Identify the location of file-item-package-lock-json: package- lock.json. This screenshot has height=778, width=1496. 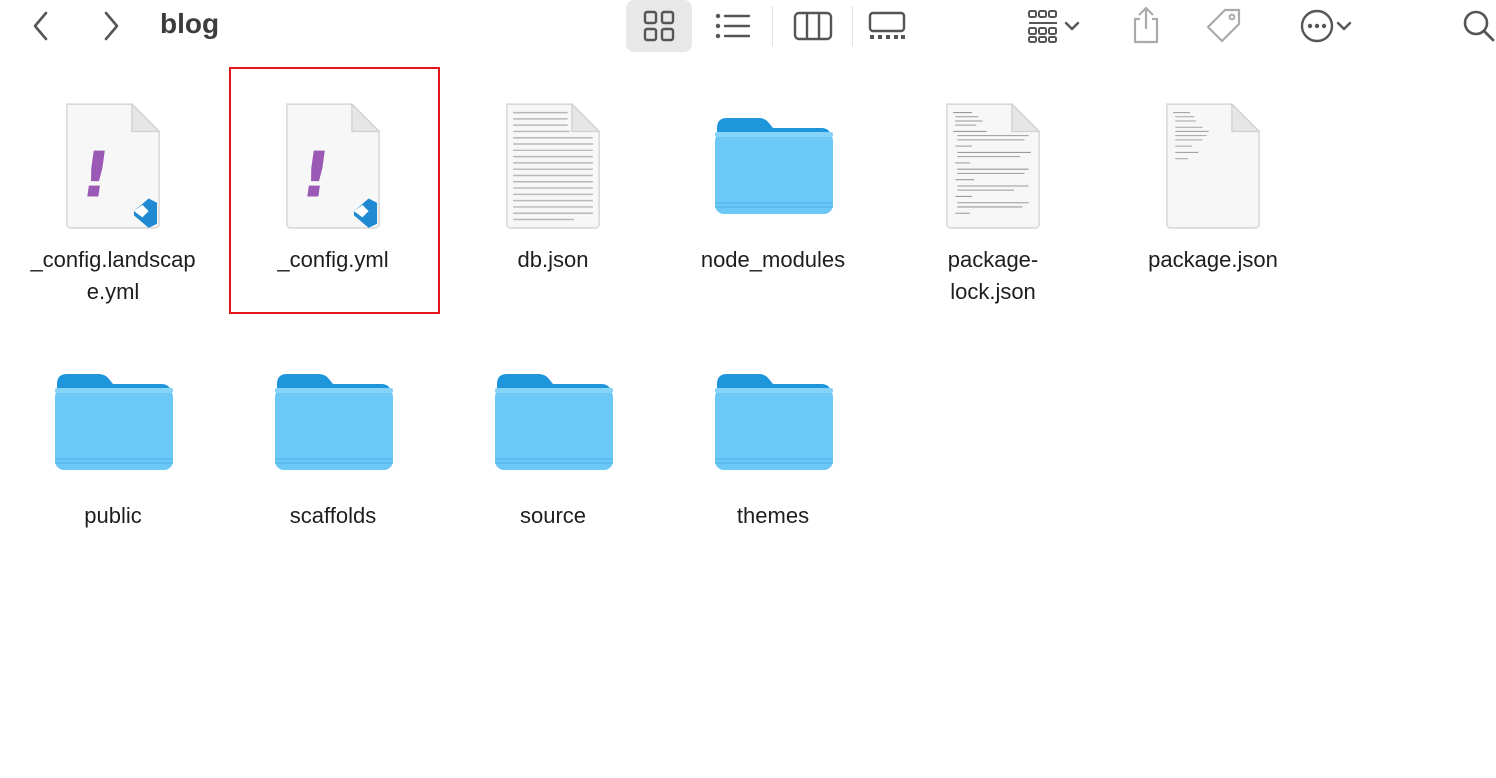
(993, 204).